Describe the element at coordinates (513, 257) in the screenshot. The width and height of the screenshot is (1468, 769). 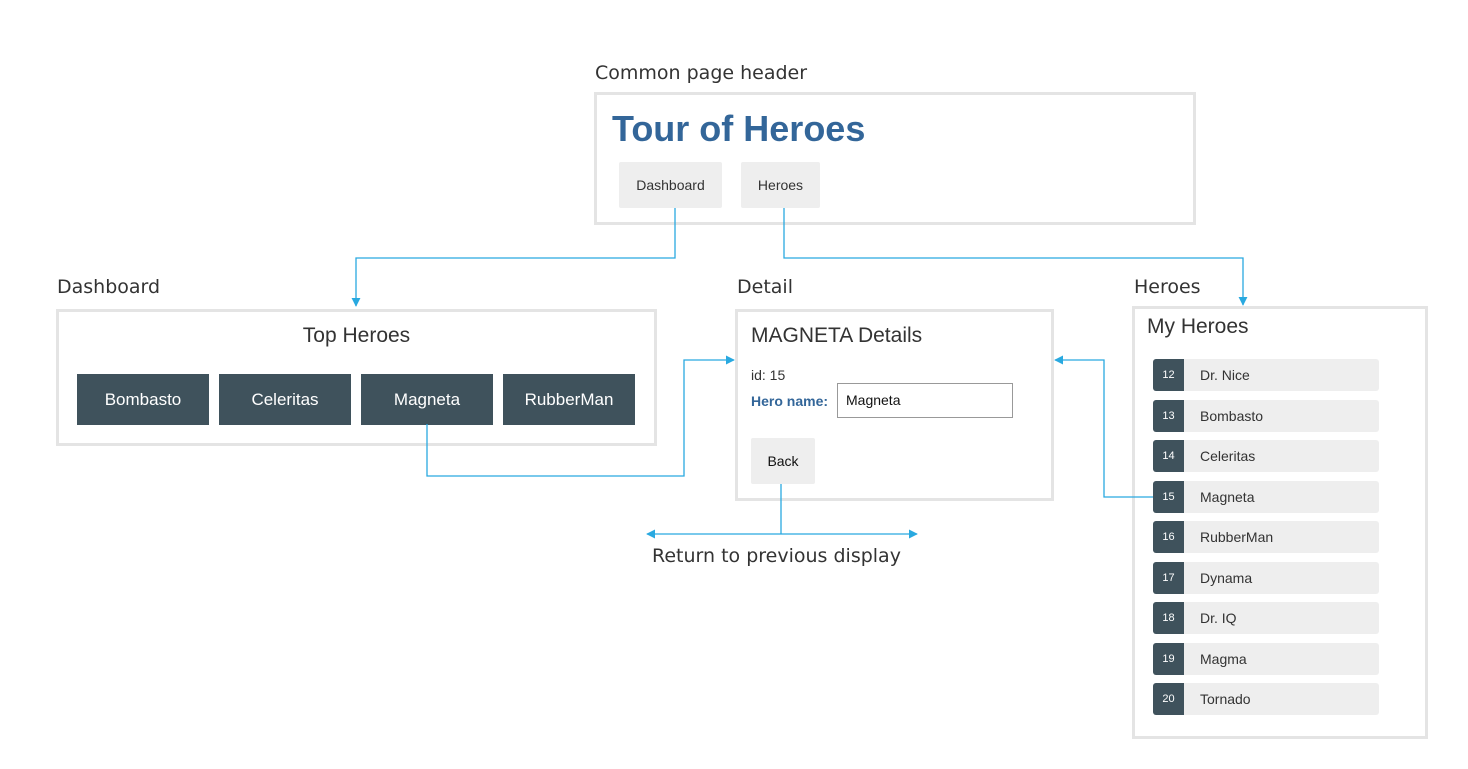
I see `dashboard-nav-connector` at that location.